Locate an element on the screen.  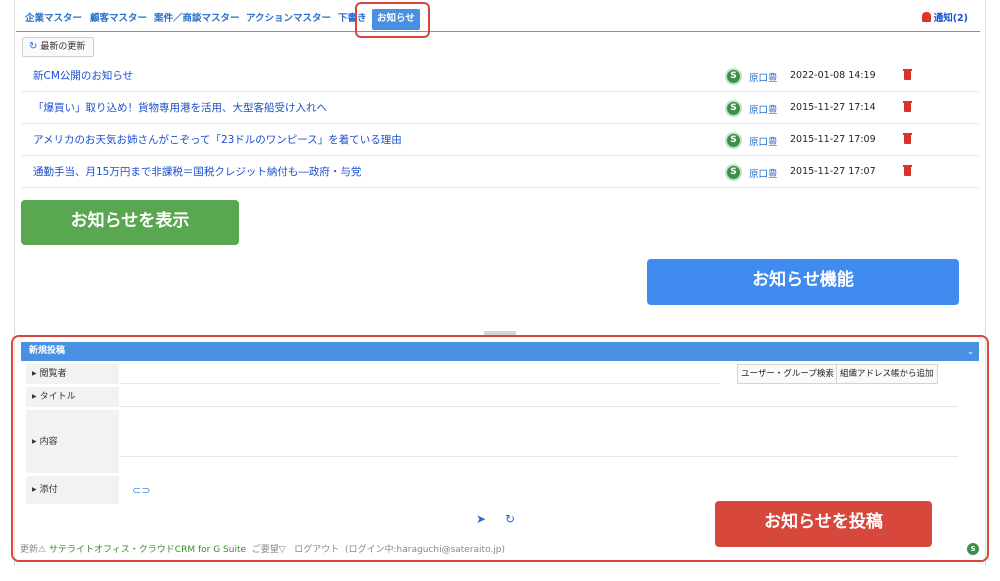
footer-logout-link: ログアウト is located at coordinates (316, 550).